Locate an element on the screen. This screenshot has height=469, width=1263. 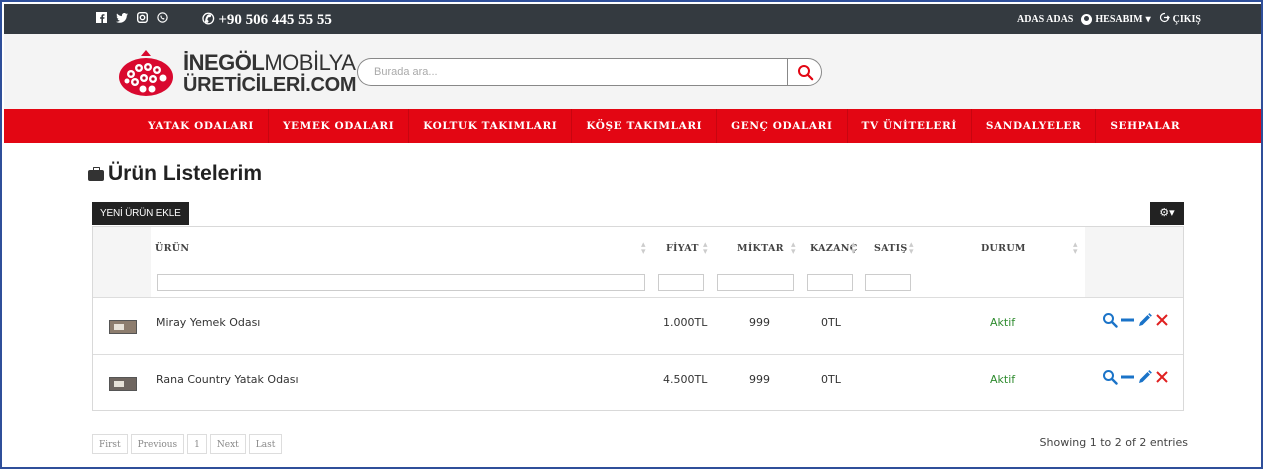
filter-input-product is located at coordinates (401, 282).